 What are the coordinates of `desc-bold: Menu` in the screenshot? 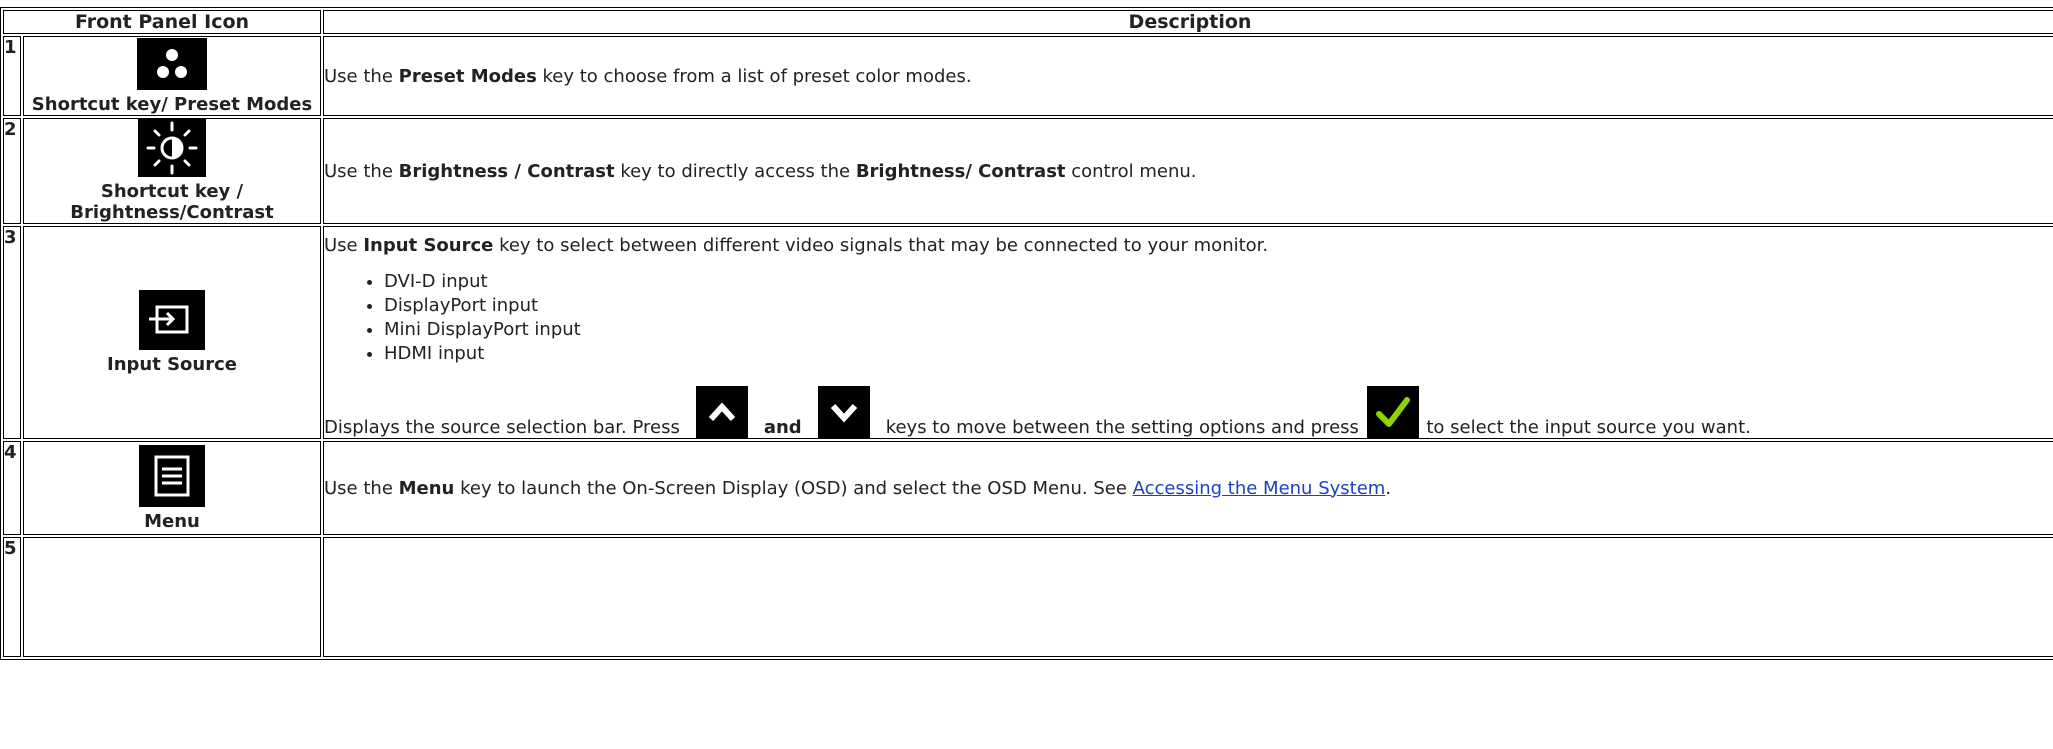 It's located at (426, 488).